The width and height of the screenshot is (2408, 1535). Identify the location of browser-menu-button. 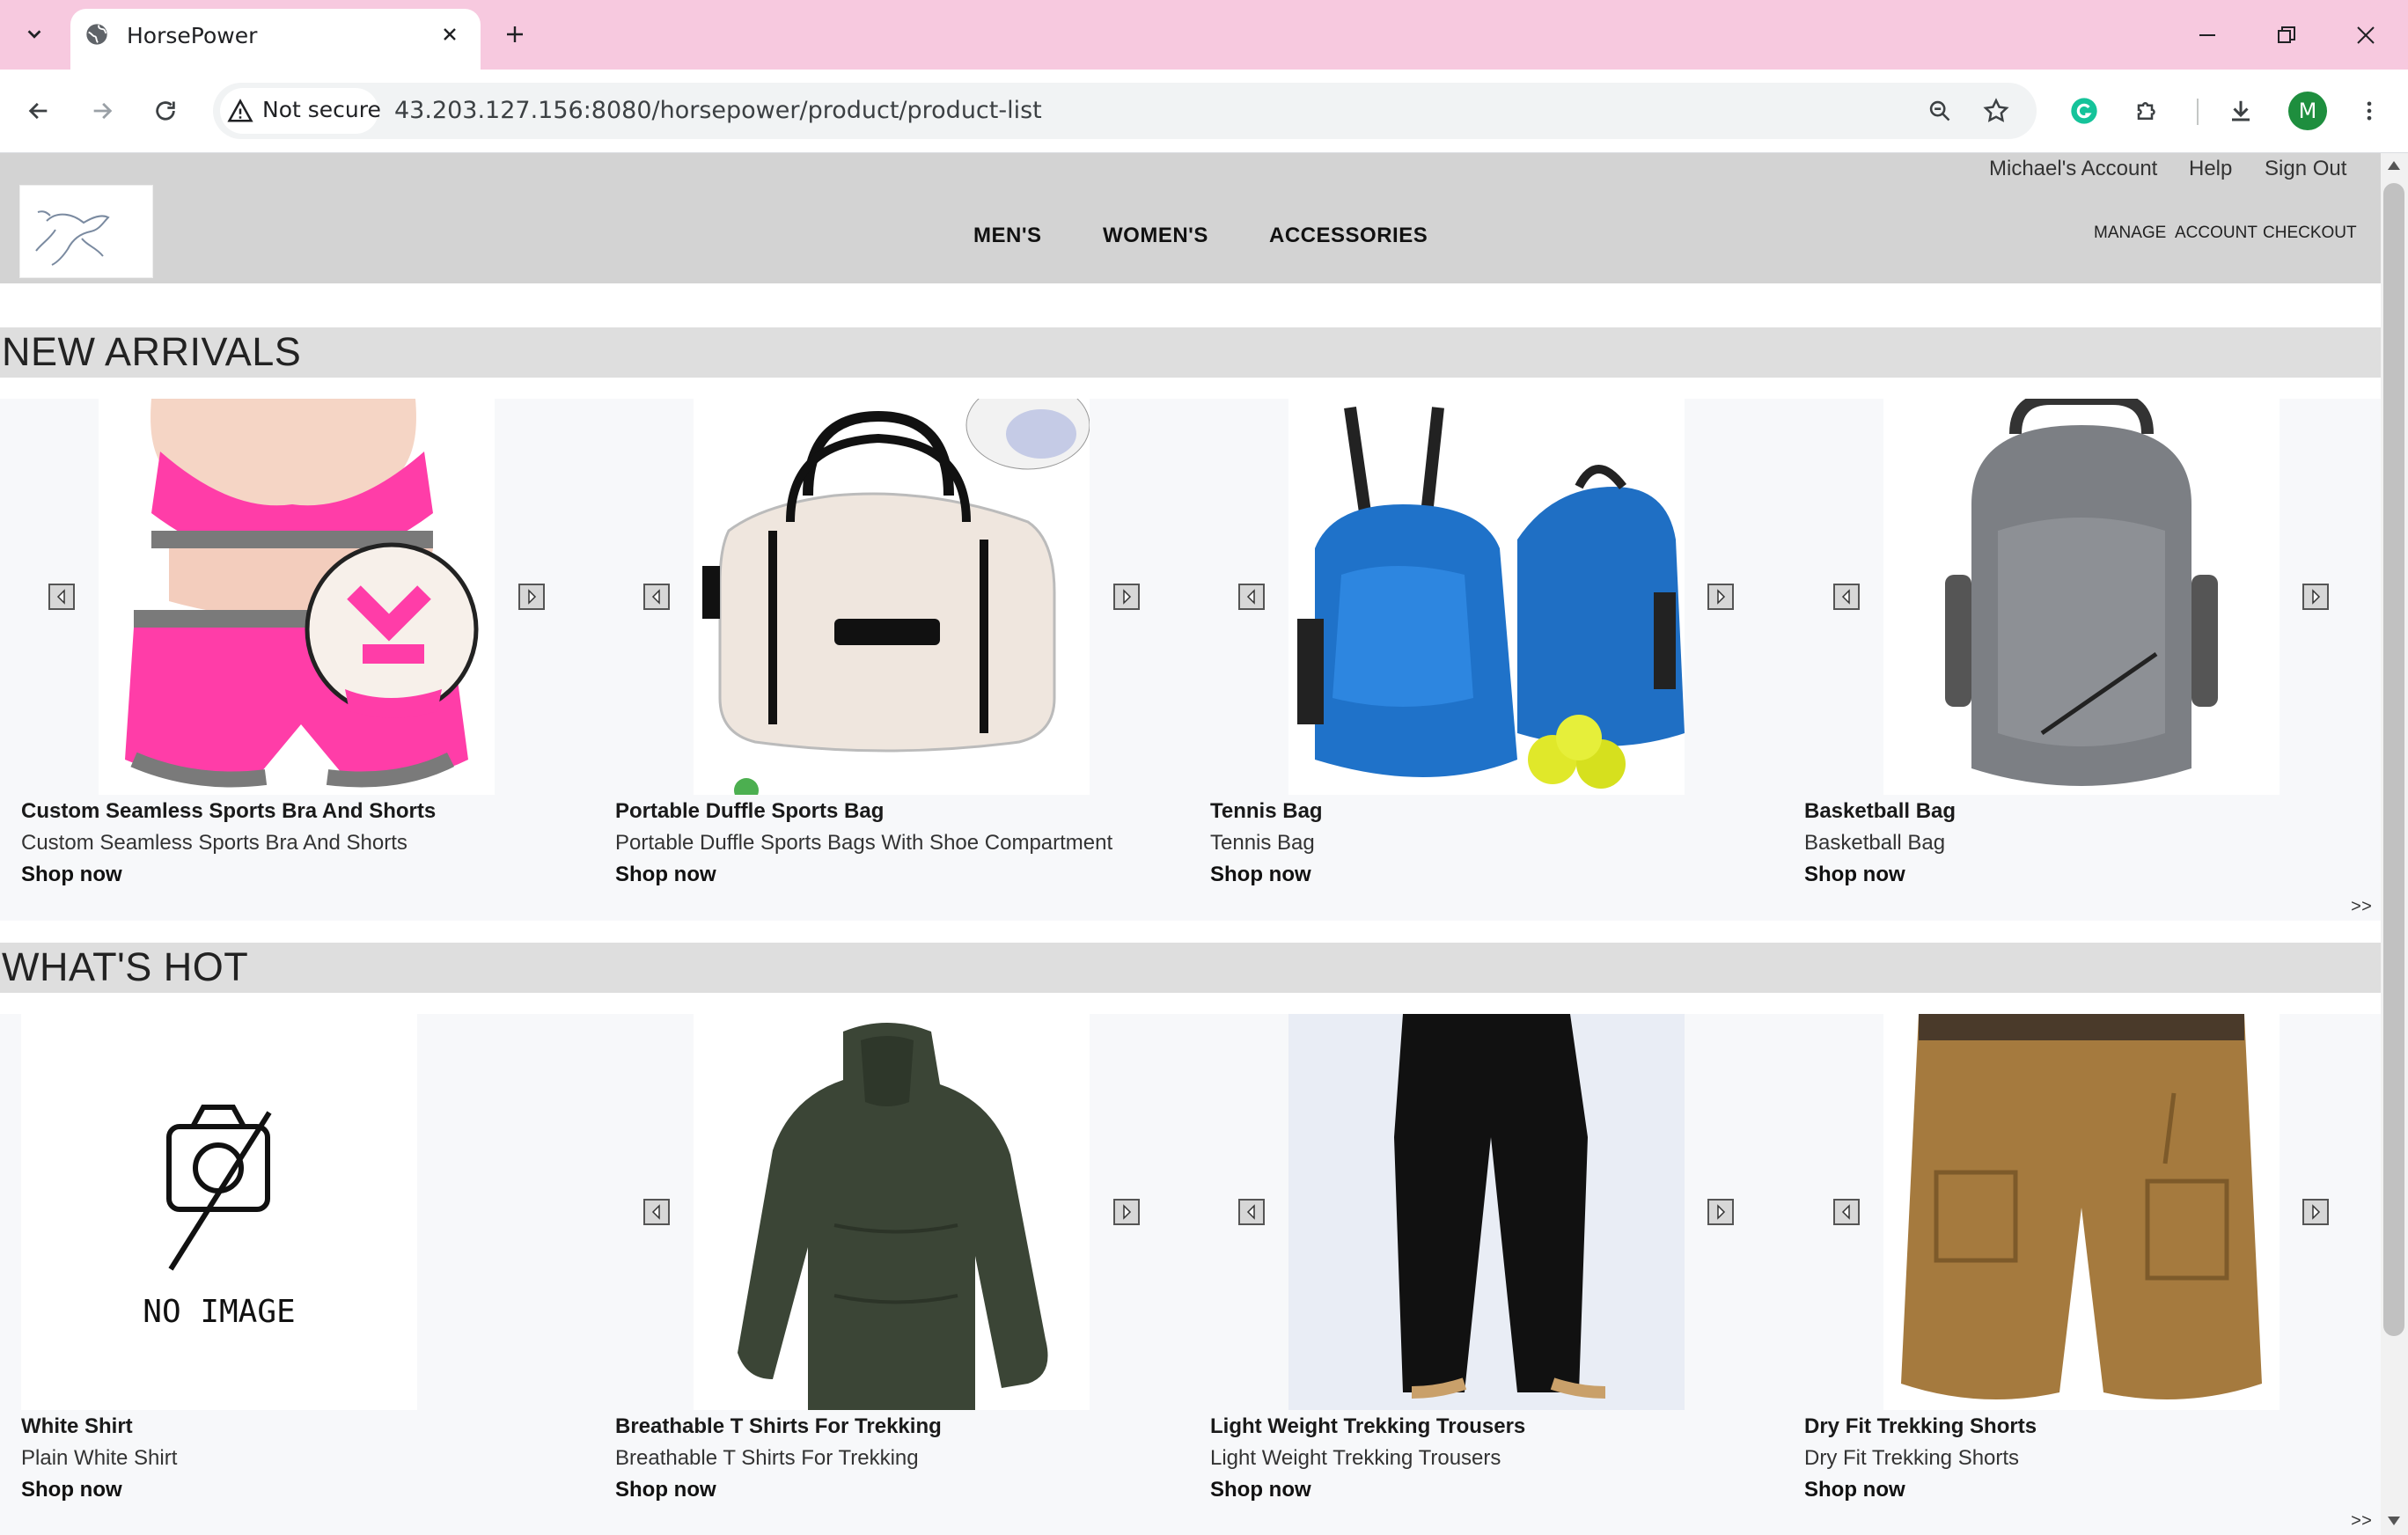
(2369, 111).